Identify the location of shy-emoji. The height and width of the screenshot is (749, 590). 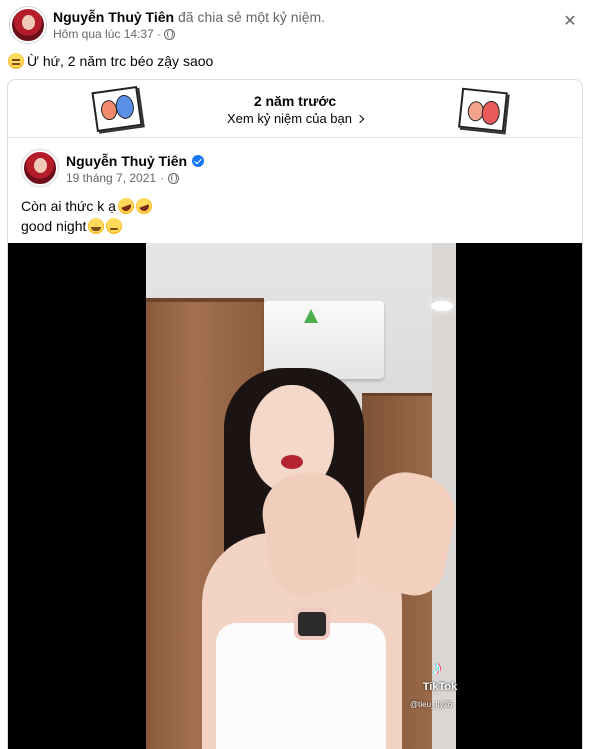
(114, 226).